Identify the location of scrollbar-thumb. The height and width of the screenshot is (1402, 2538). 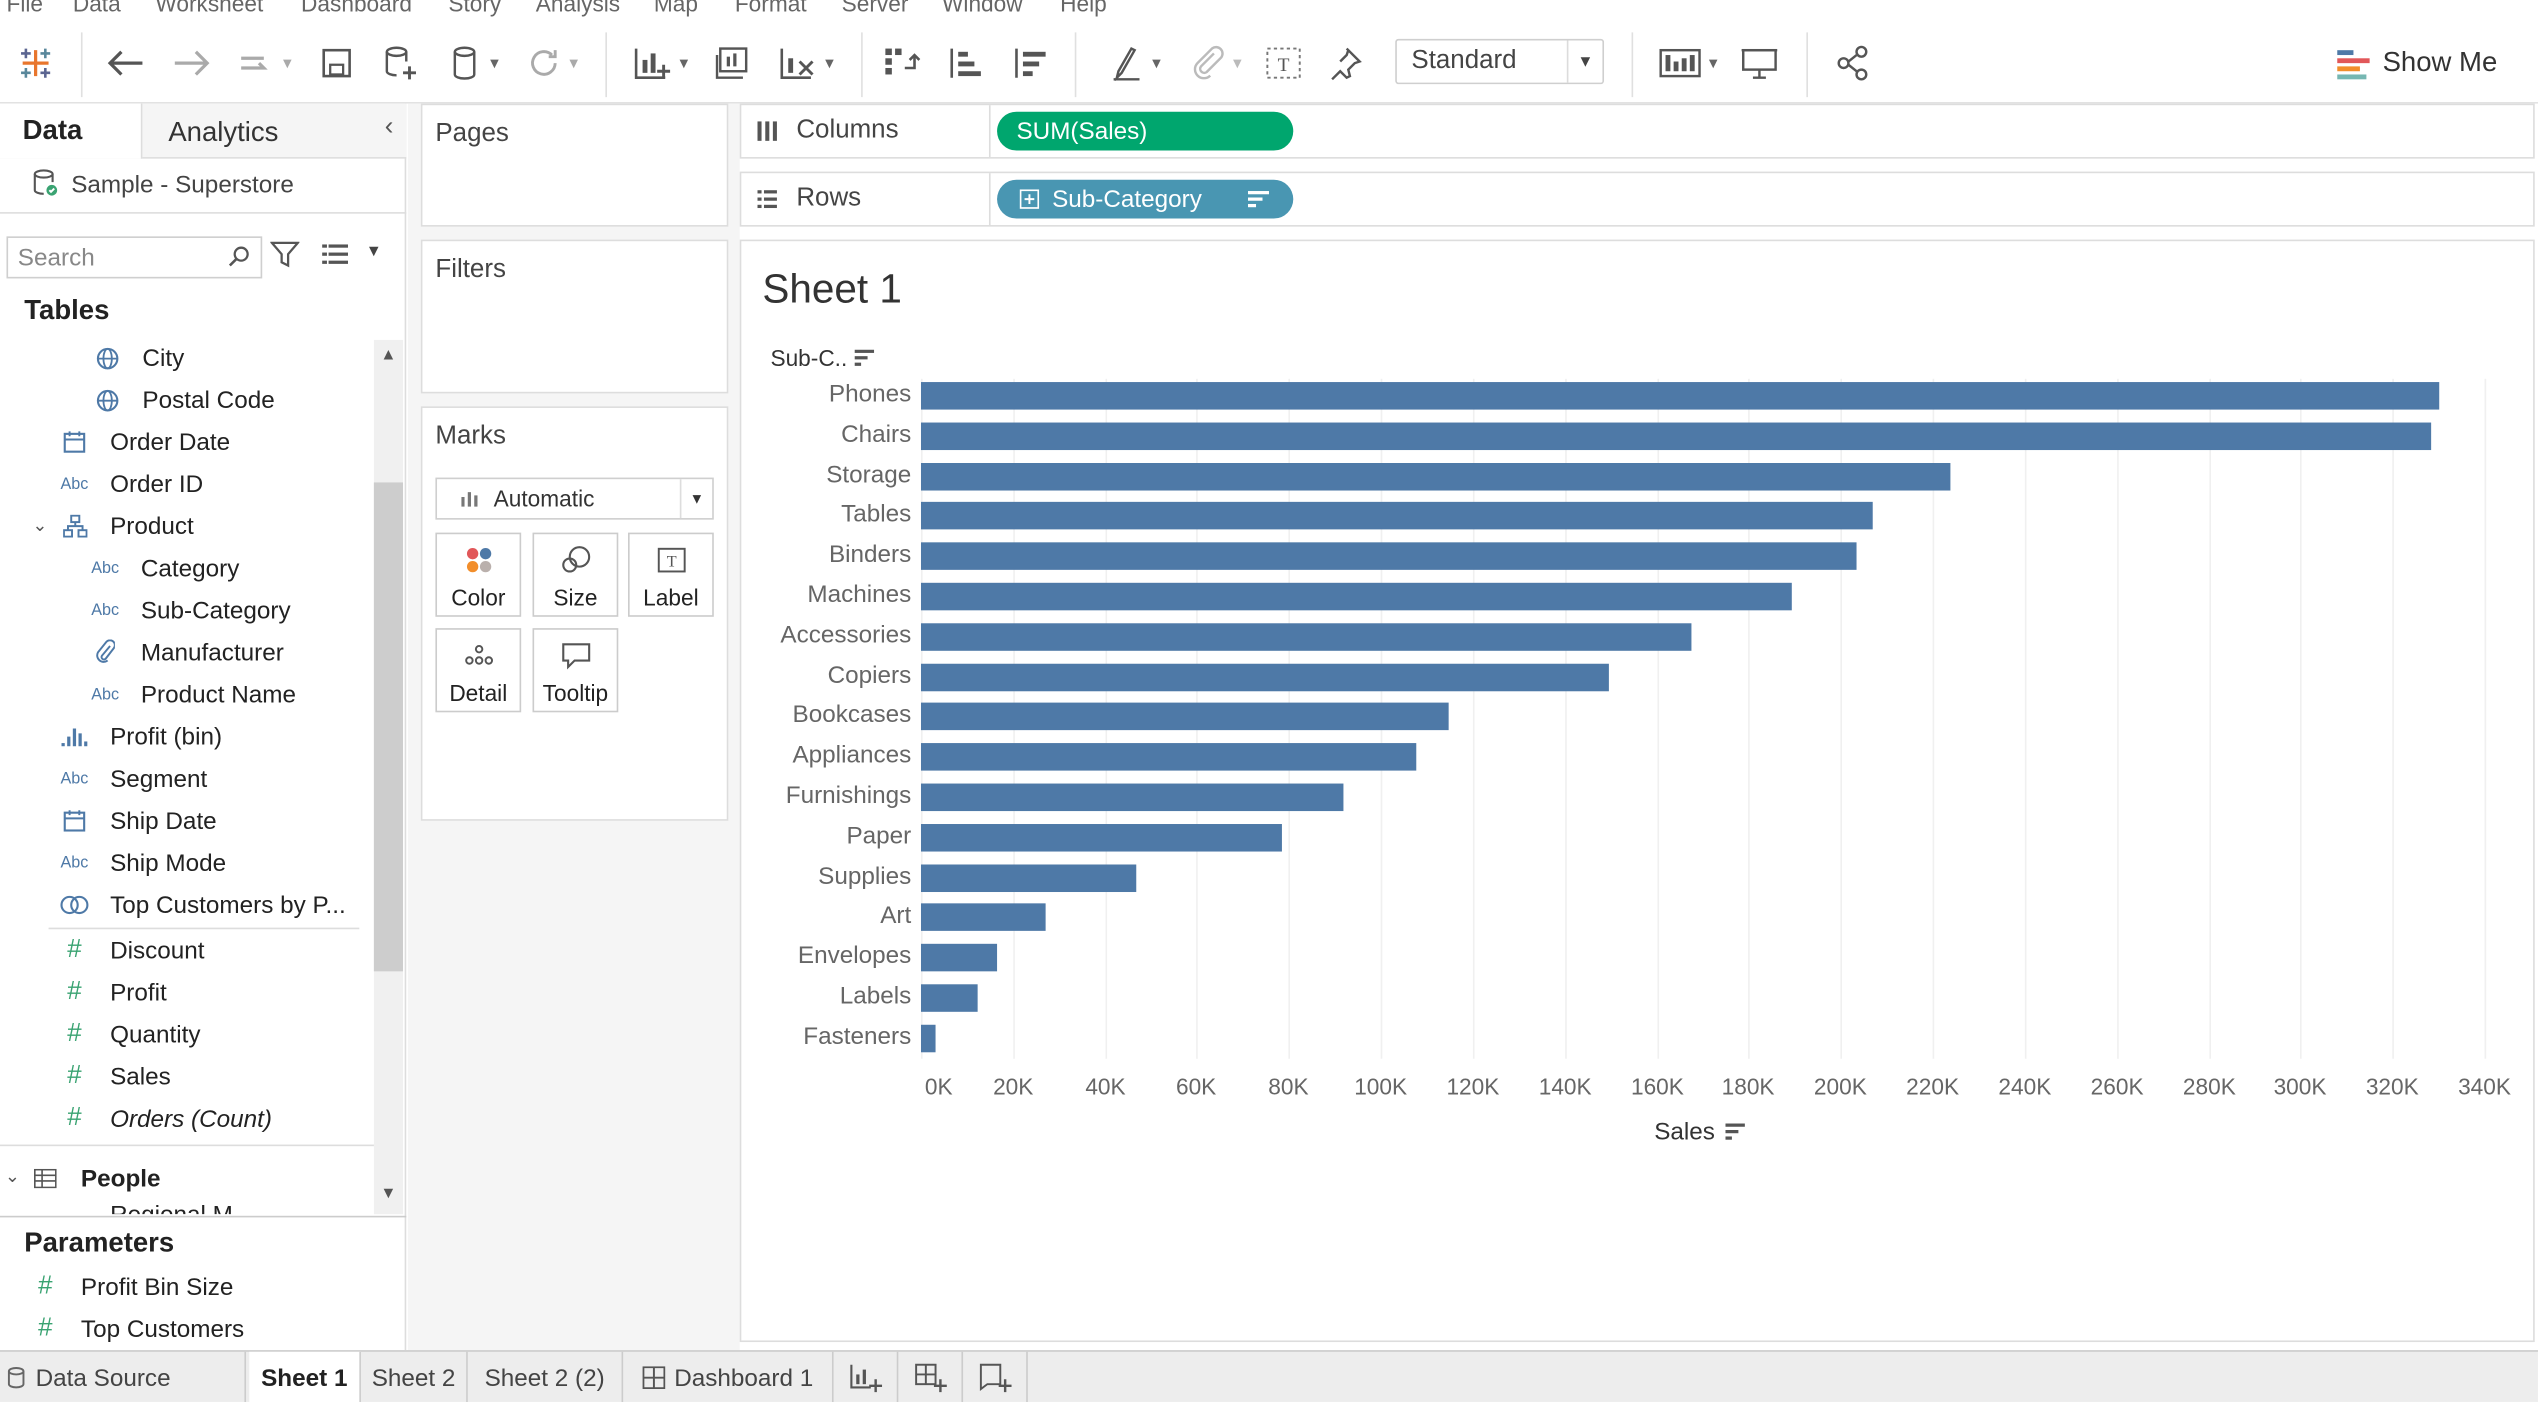
(388, 727).